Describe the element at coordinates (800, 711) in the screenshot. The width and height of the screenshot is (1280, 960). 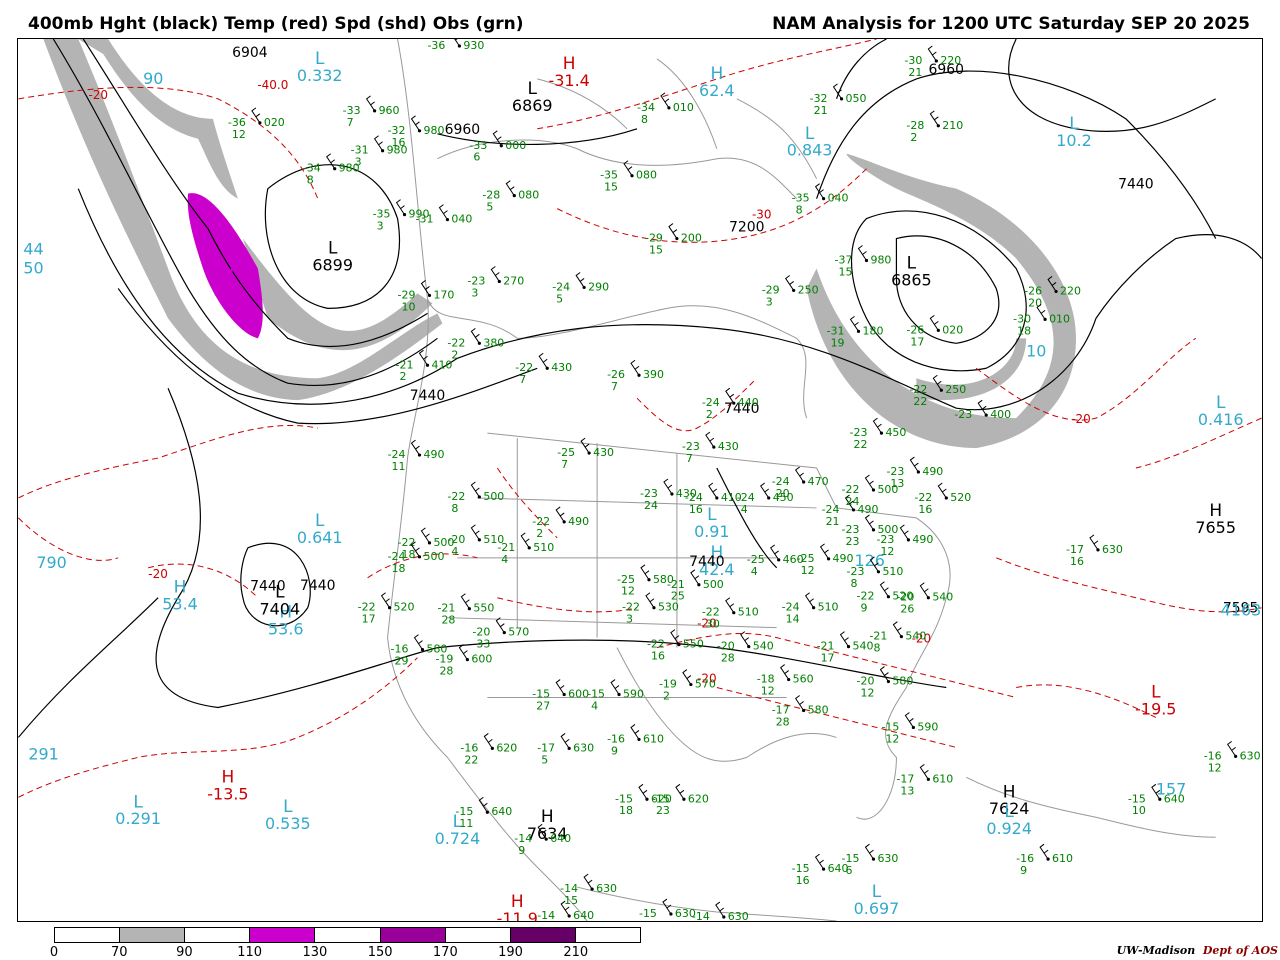
I see `station-observation: -17 58028` at that location.